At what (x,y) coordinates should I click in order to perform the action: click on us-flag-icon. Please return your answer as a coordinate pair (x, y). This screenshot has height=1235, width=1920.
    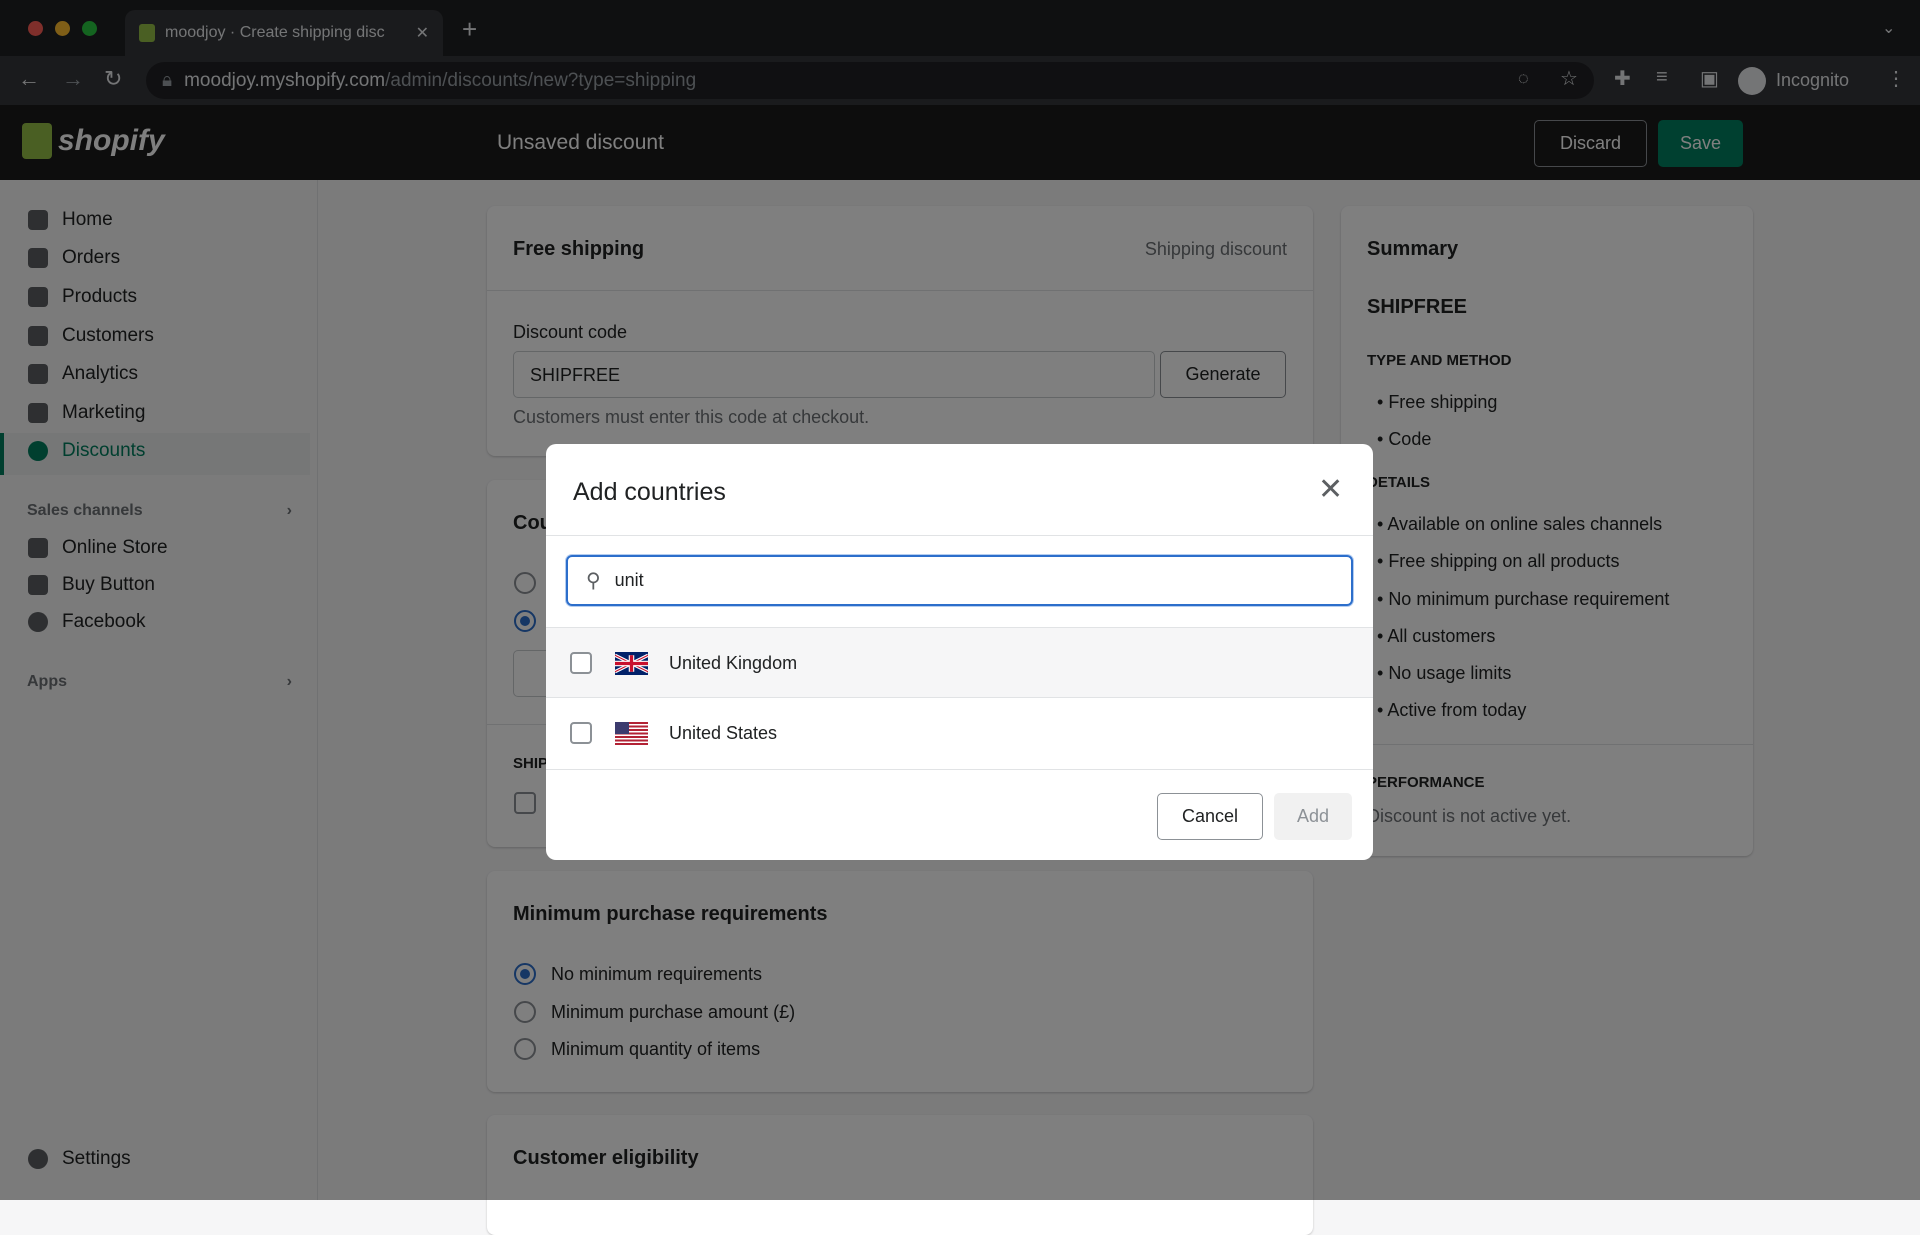
    Looking at the image, I should click on (631, 733).